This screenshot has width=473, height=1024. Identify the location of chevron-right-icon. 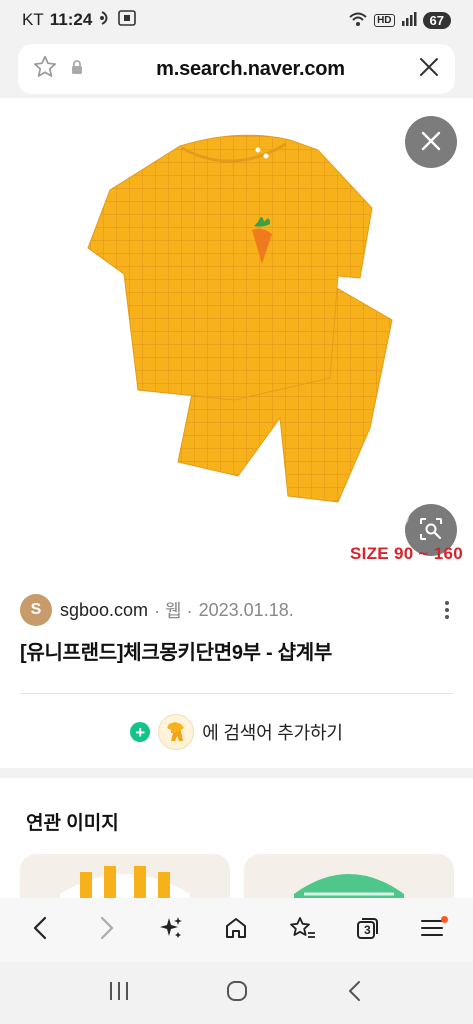
(106, 930).